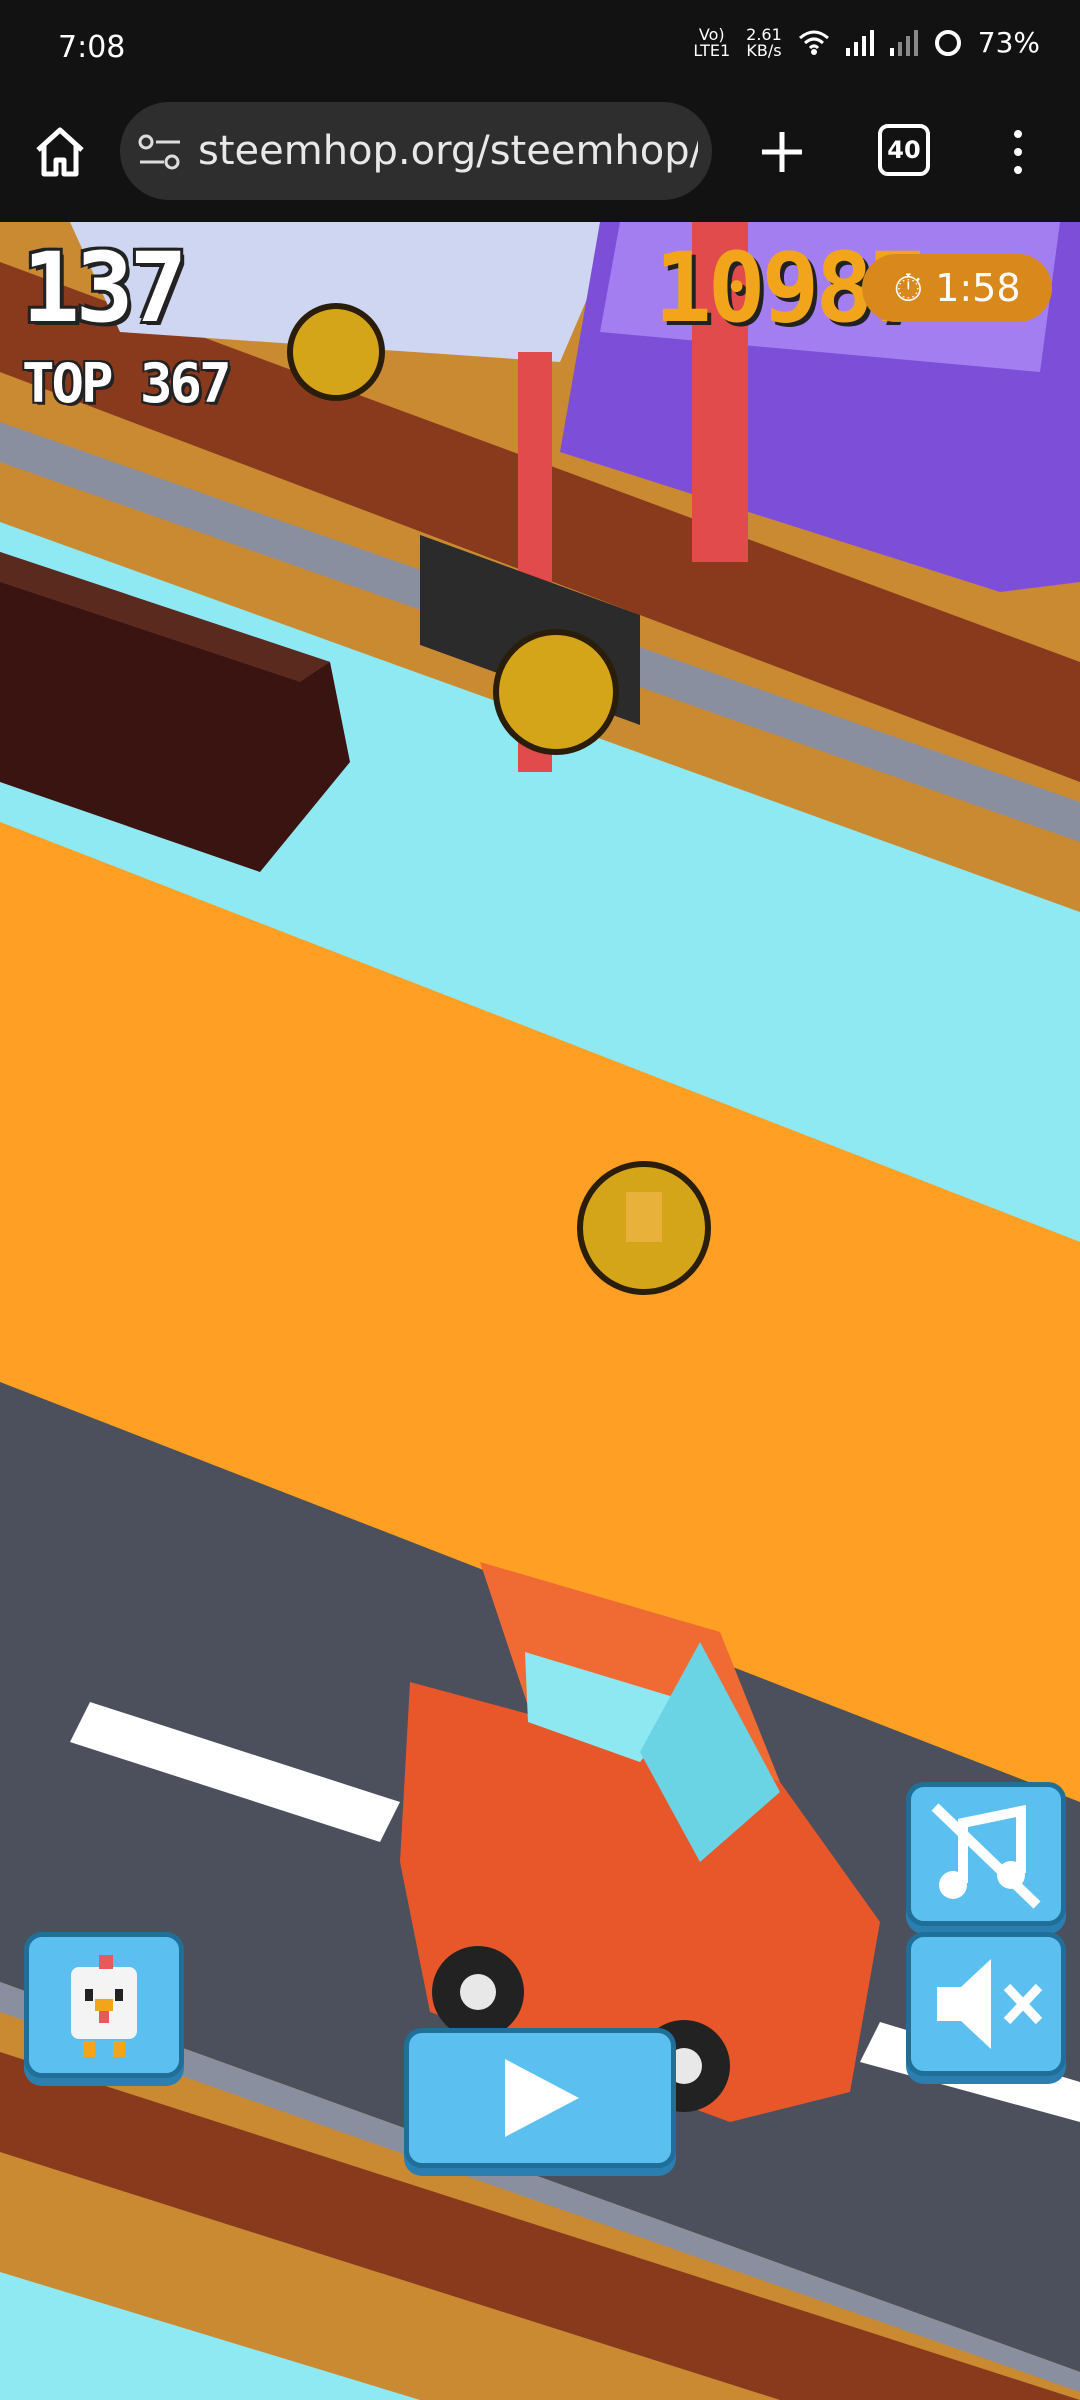 This screenshot has width=1080, height=2400. I want to click on network-speed: 2.61 KB/s, so click(764, 42).